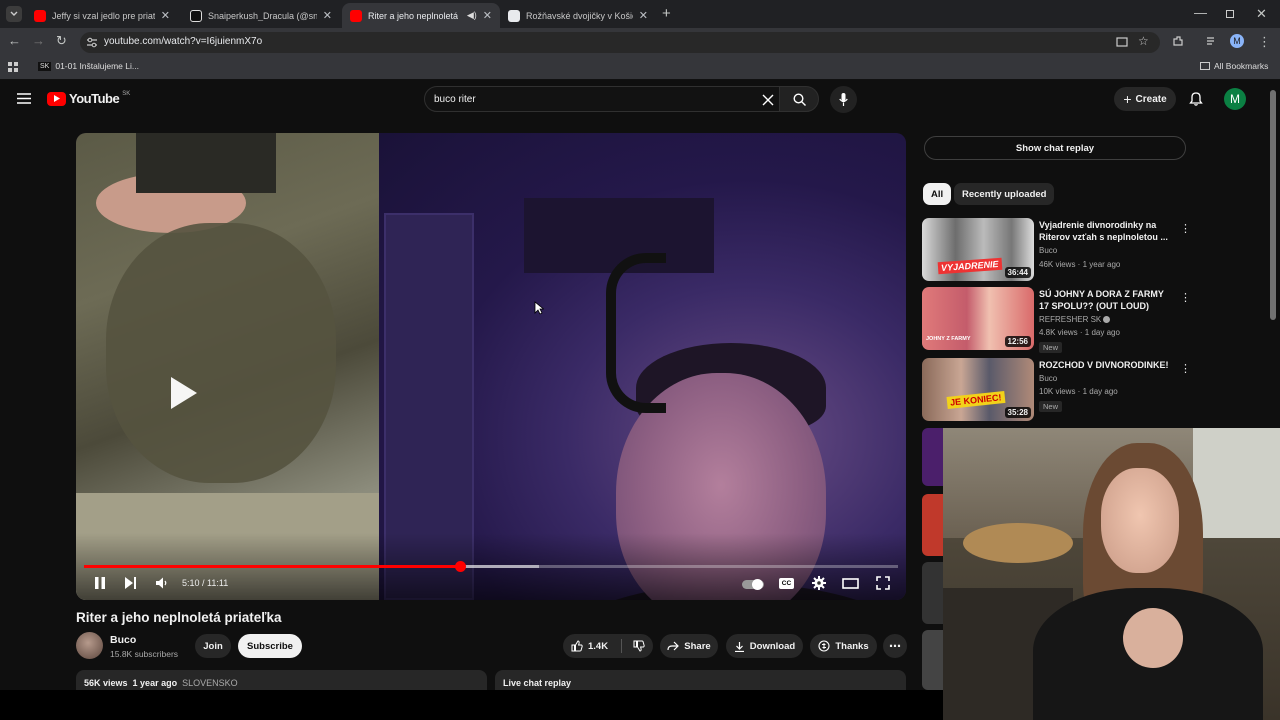 The width and height of the screenshot is (1280, 720). I want to click on youtube-favicon-icon, so click(356, 15).